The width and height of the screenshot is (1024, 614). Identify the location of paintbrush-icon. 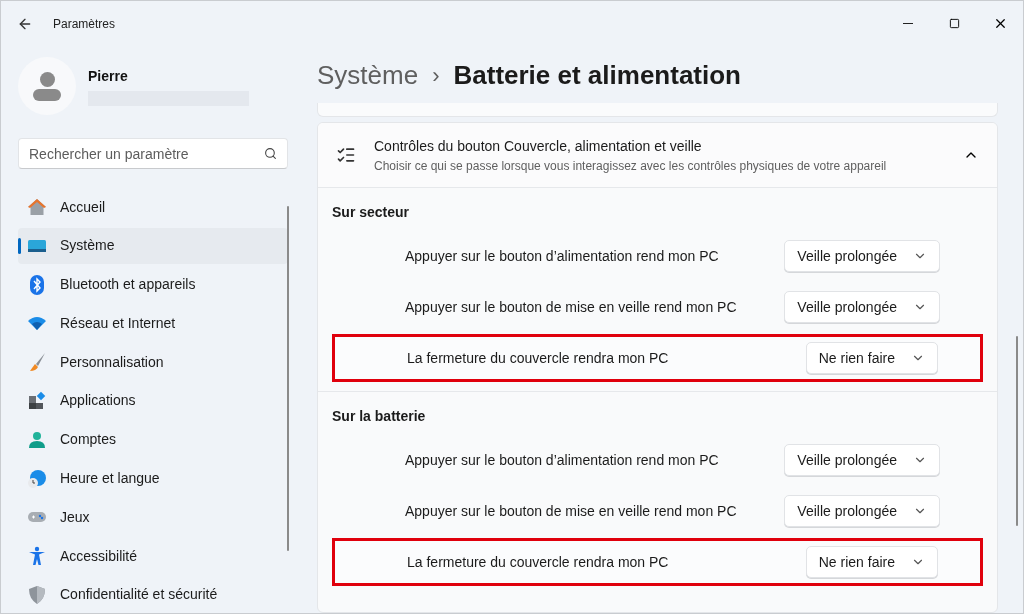
(37, 362).